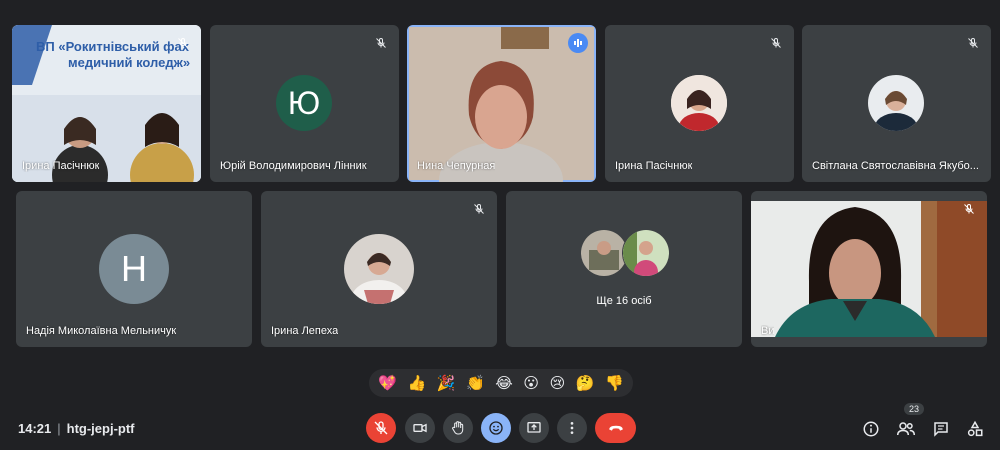  I want to click on participant-tile-self: Ви, so click(869, 269).